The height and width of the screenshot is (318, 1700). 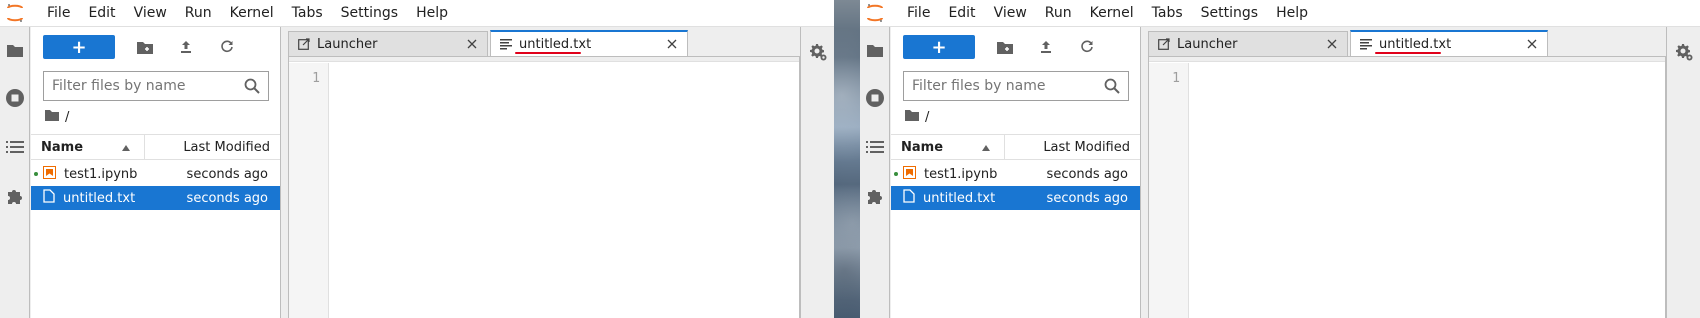 I want to click on line-number: 1, so click(x=1176, y=78).